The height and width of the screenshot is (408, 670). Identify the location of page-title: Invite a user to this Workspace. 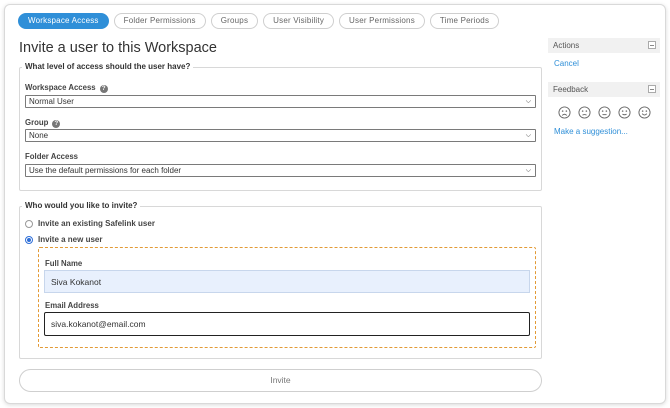
(118, 48).